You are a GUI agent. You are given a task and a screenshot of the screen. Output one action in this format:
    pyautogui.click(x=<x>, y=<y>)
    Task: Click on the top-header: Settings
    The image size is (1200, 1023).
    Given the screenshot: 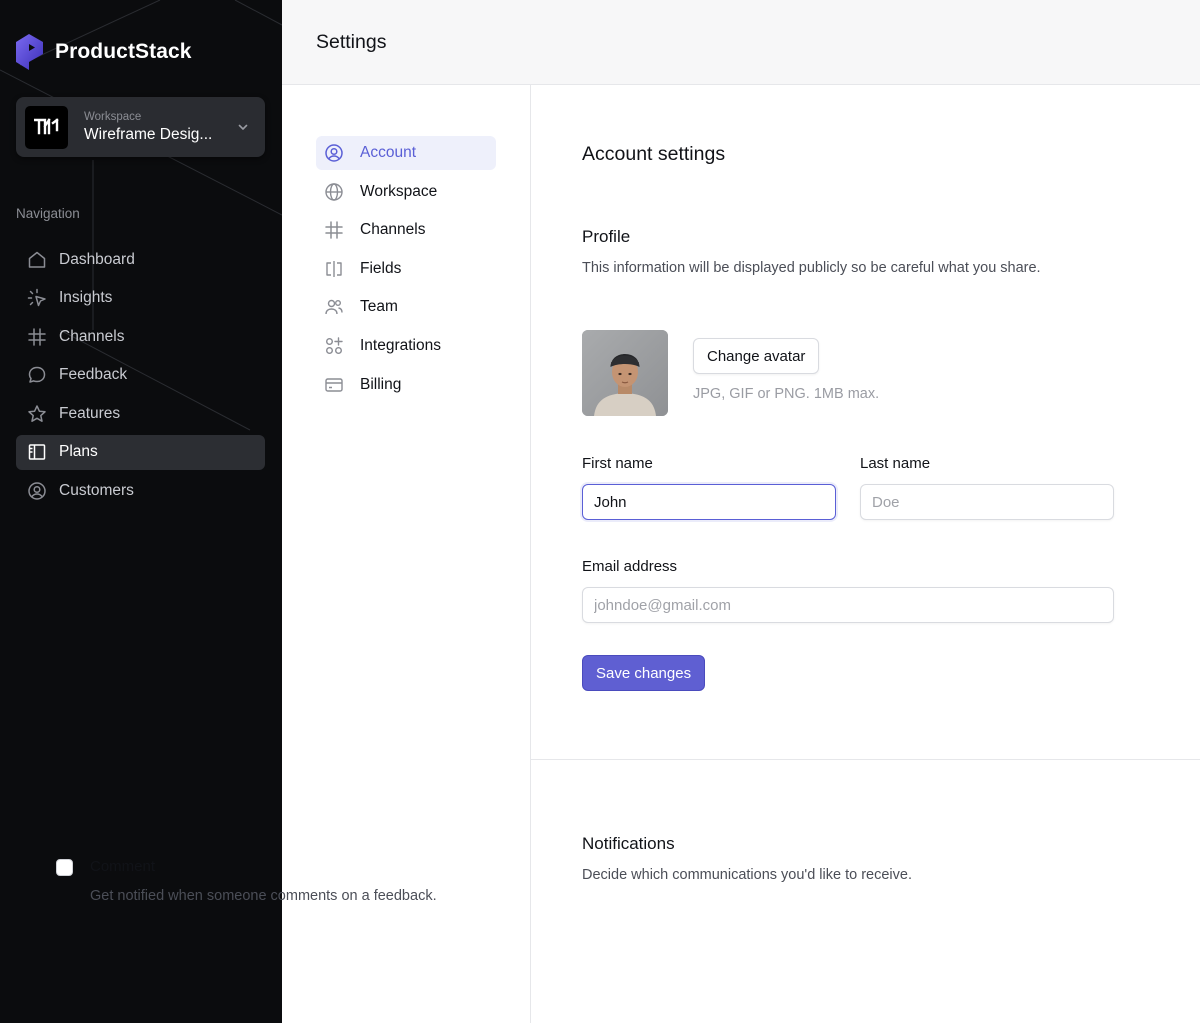 What is the action you would take?
    pyautogui.click(x=741, y=42)
    